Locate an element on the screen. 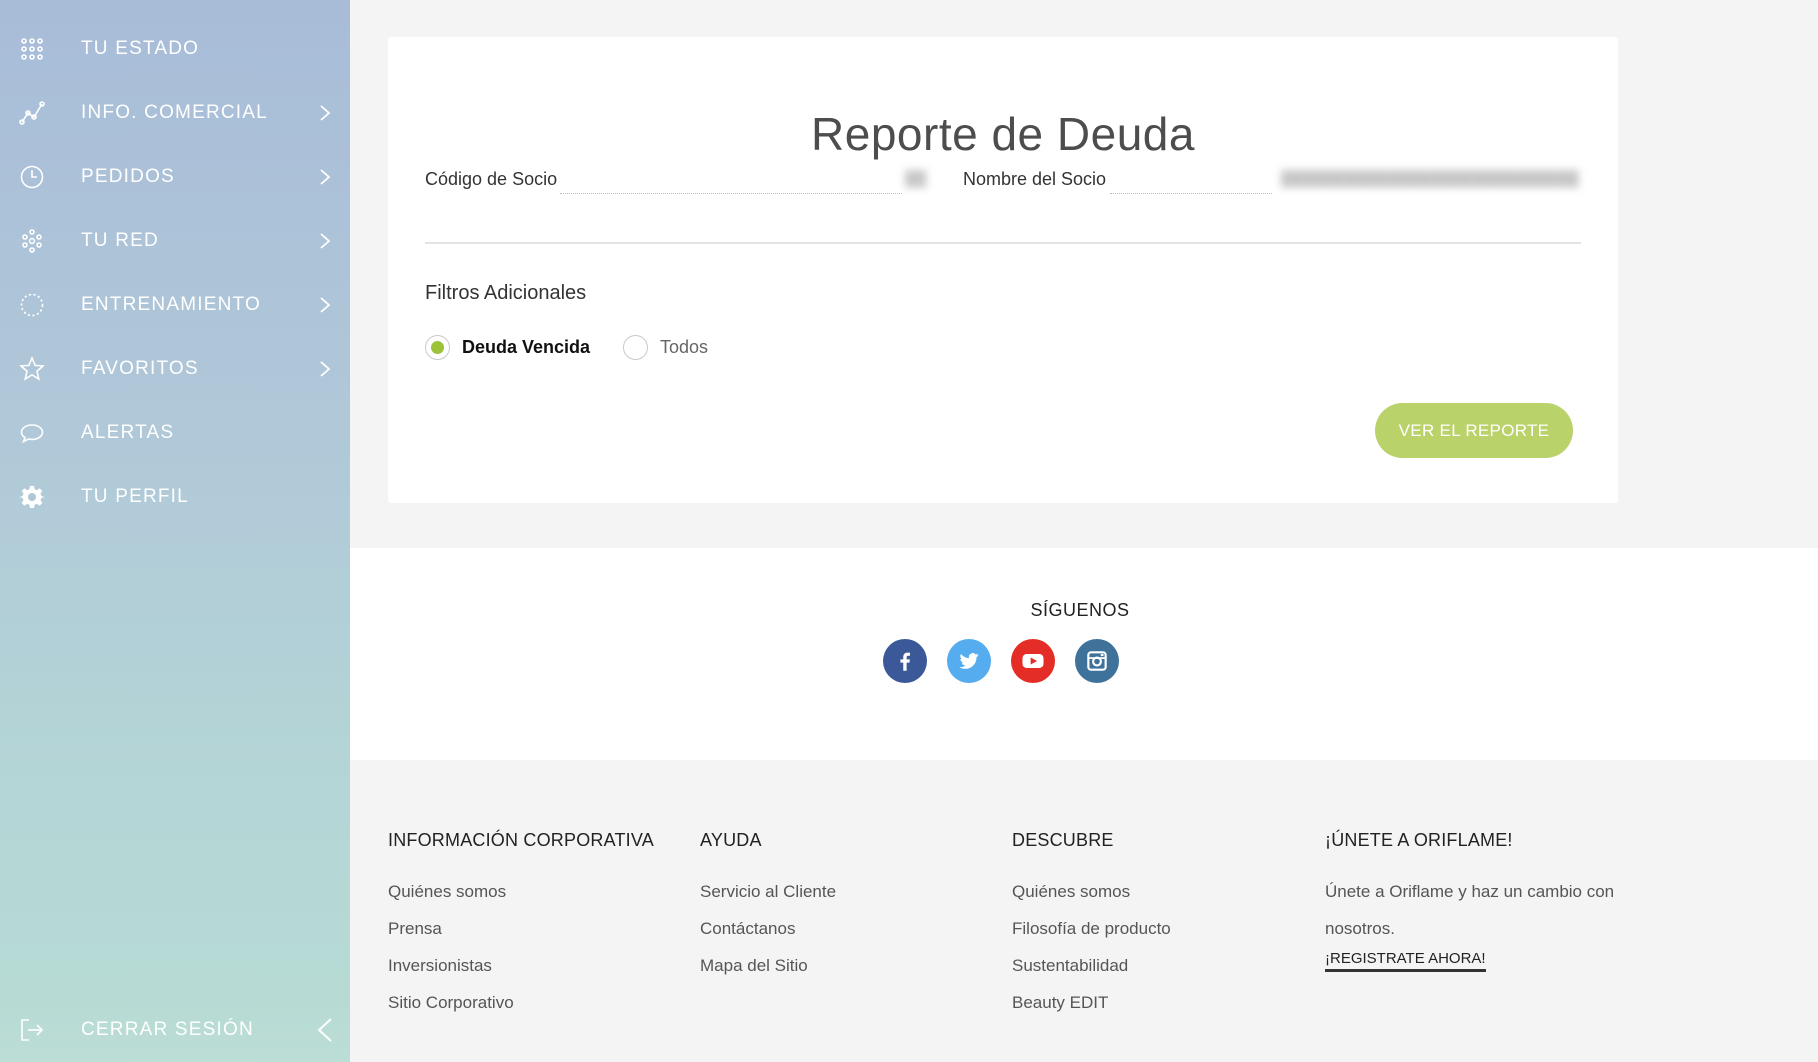  clock-icon is located at coordinates (32, 177).